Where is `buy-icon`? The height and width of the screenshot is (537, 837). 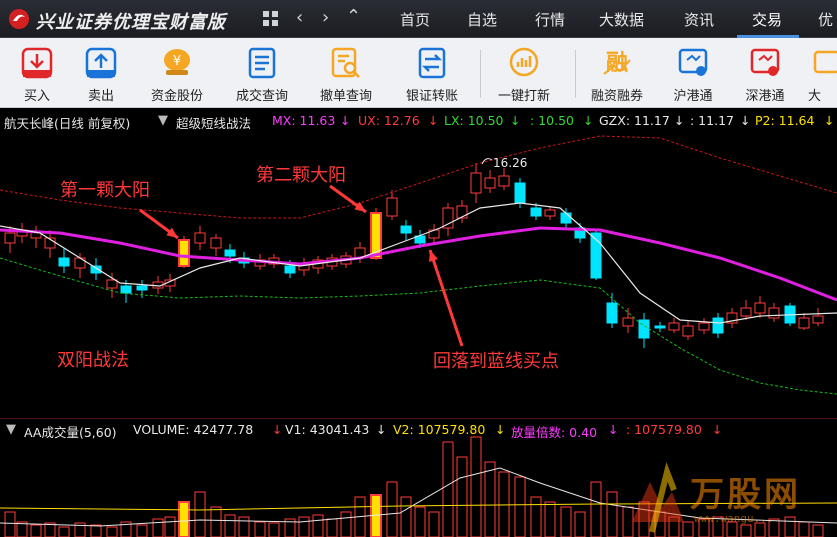
buy-icon is located at coordinates (37, 63).